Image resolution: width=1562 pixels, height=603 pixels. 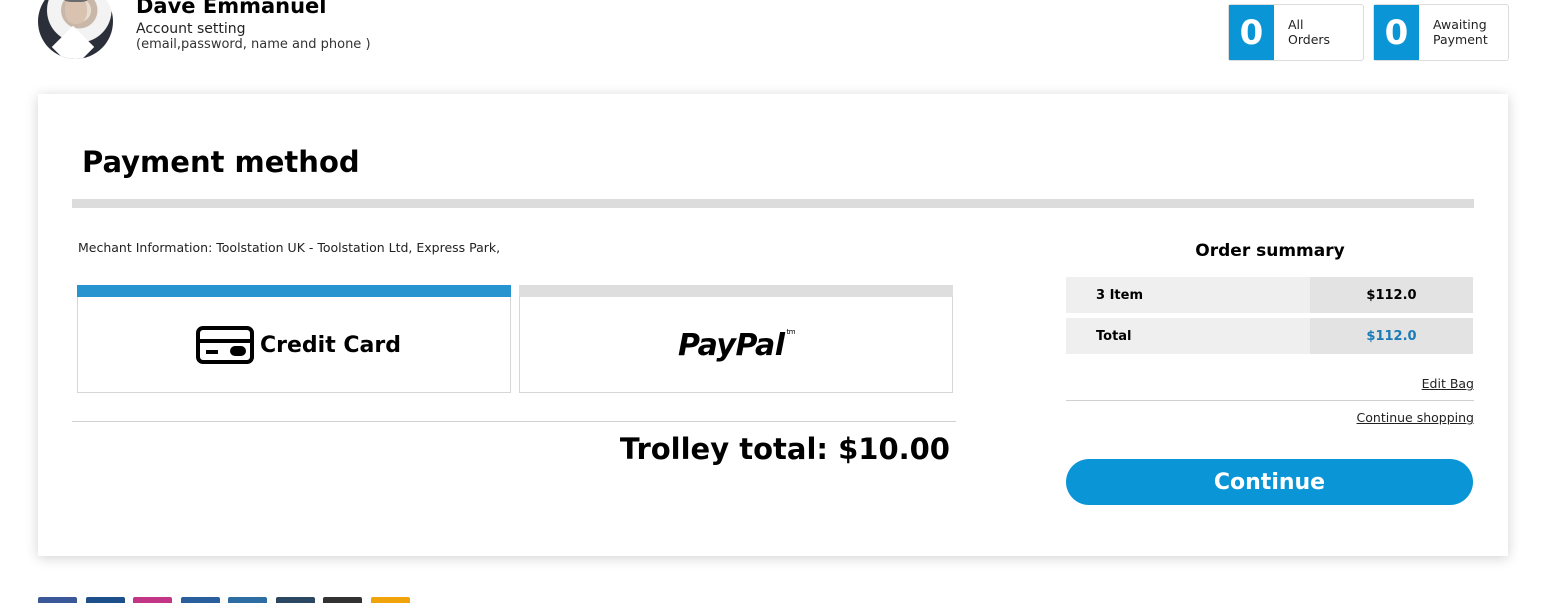 I want to click on summary-row-items: 3 Item $112.0, so click(x=1269, y=295).